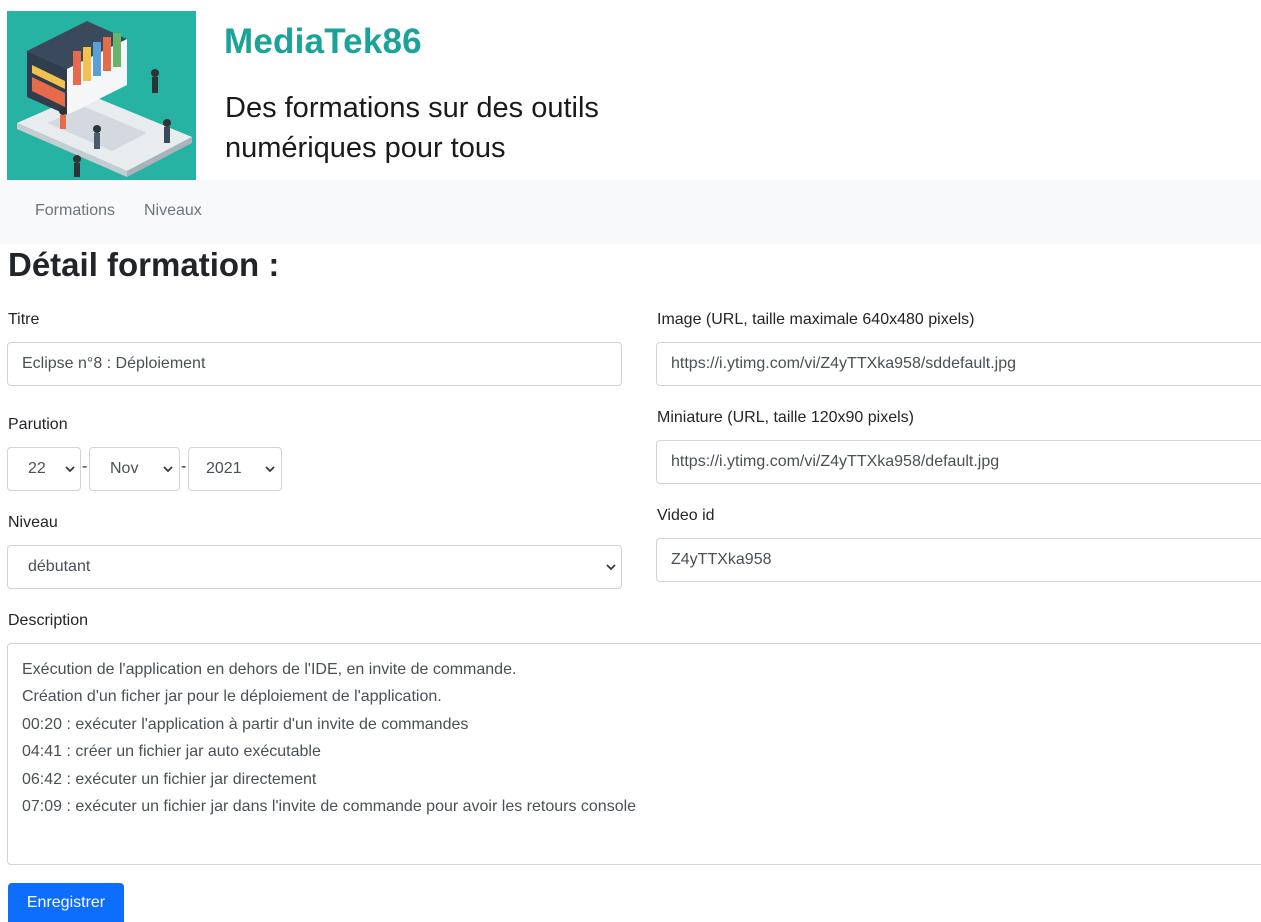  I want to click on tagline-line-1: Des formations sur des outils, so click(412, 108).